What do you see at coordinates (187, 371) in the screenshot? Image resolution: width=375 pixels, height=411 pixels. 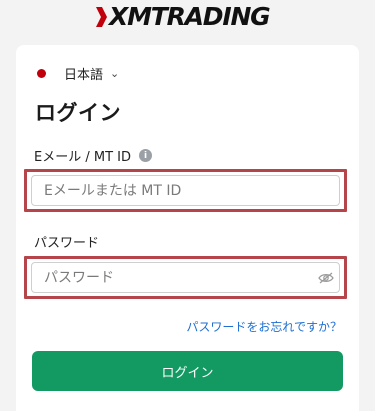 I see `login-button: ログイン` at bounding box center [187, 371].